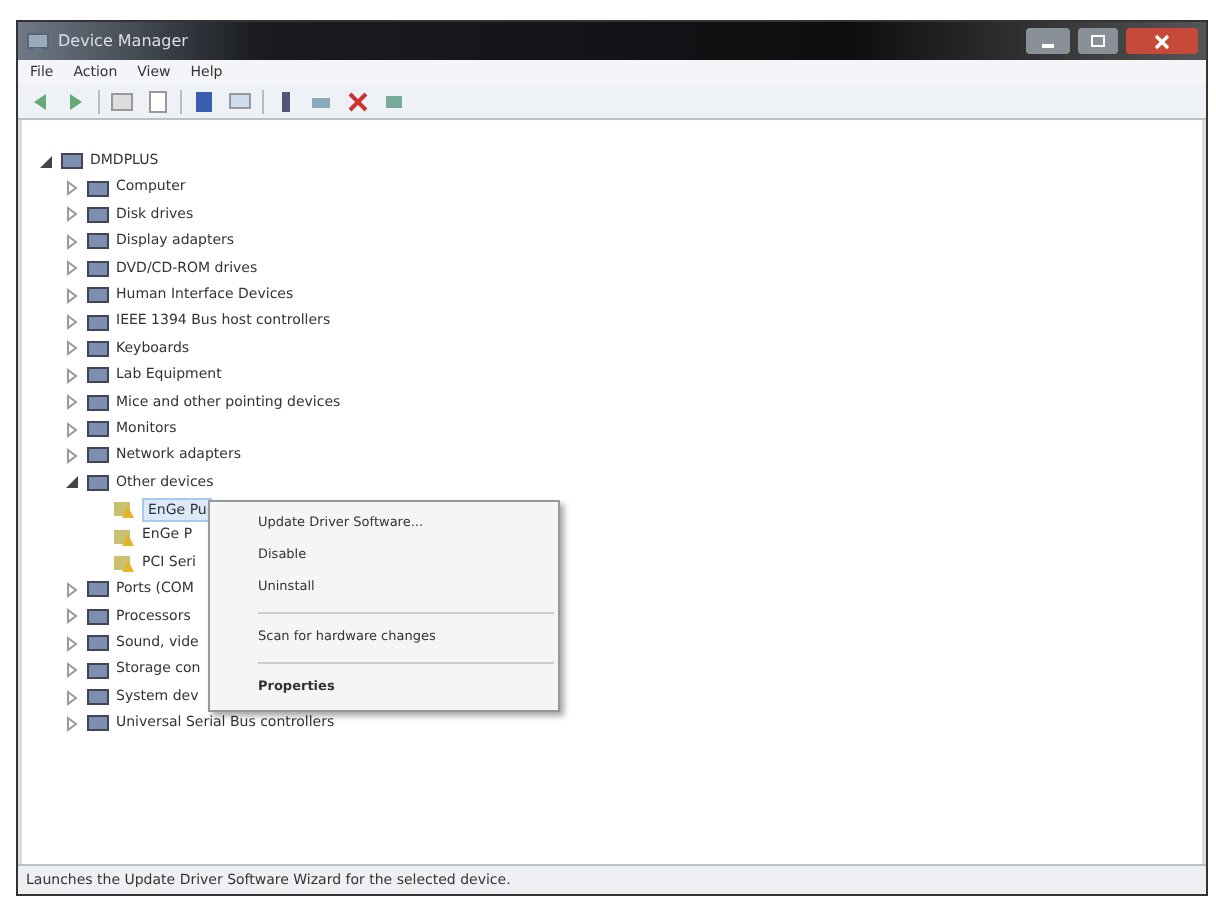  I want to click on app-icon, so click(38, 41).